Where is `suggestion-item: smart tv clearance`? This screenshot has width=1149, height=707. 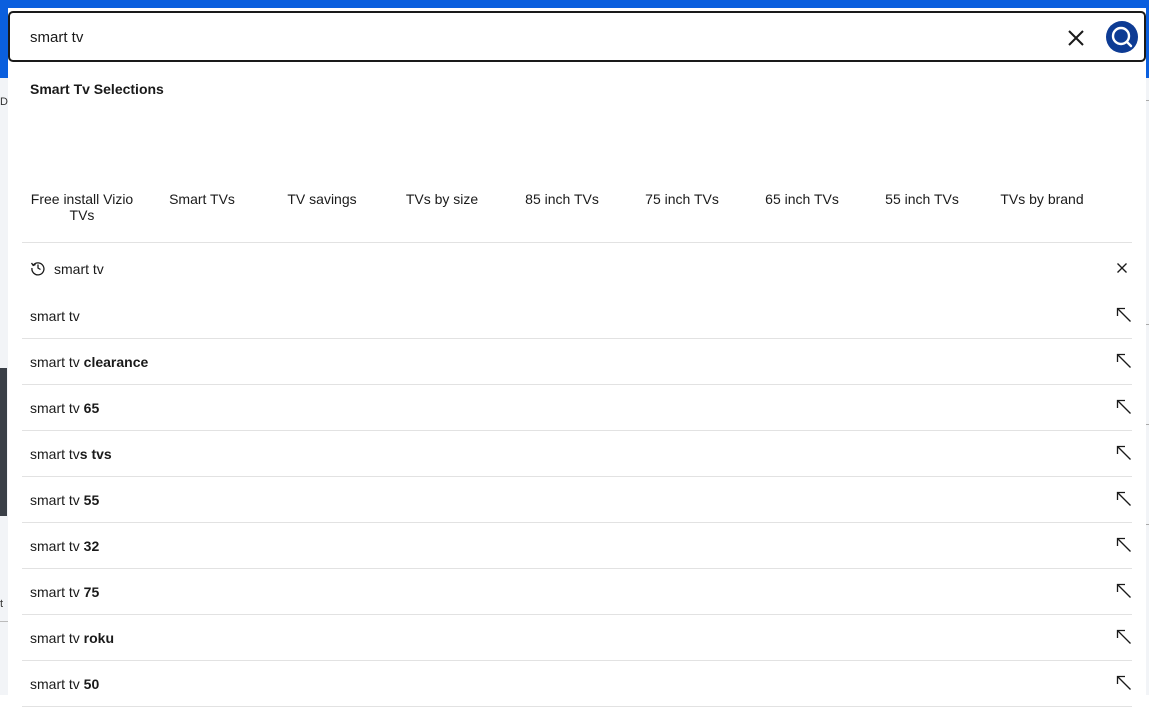 suggestion-item: smart tv clearance is located at coordinates (577, 362).